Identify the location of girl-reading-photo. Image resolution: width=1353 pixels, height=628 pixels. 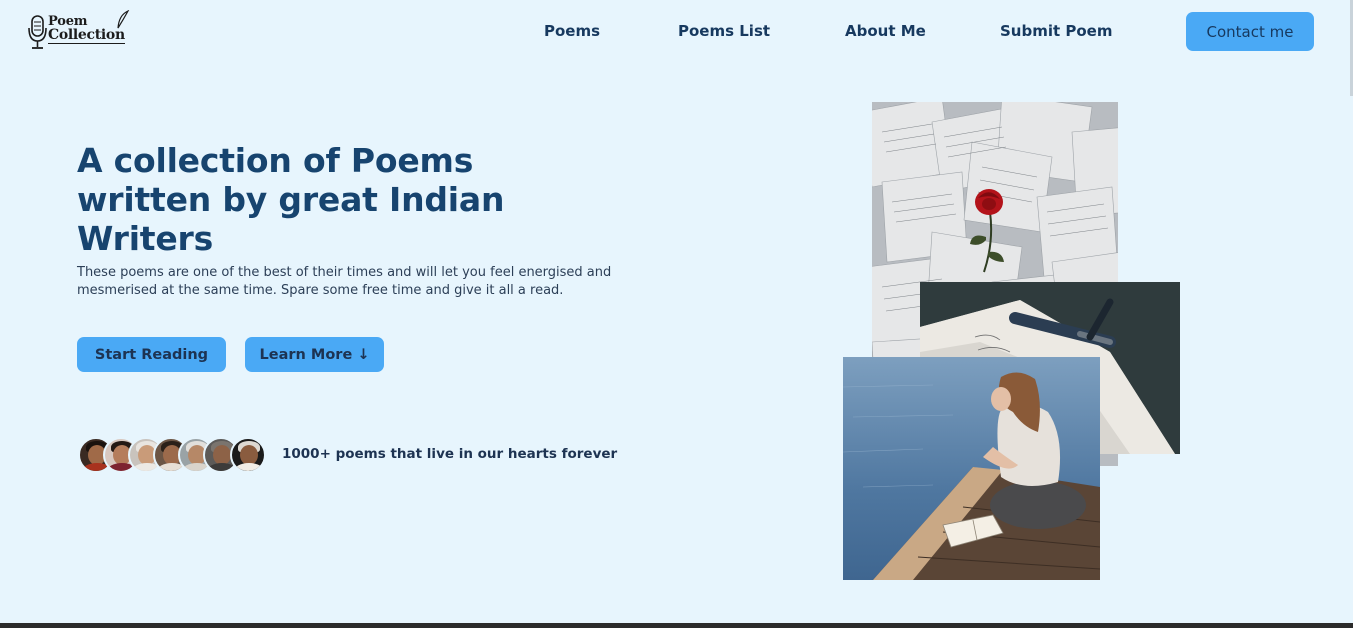
(971, 468).